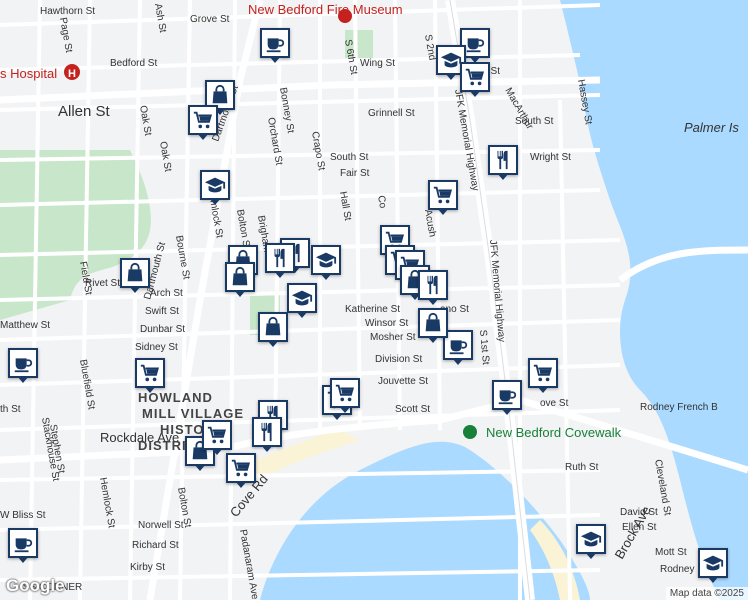 The height and width of the screenshot is (600, 748). Describe the element at coordinates (377, 63) in the screenshot. I see `svg-text: Wing St` at that location.